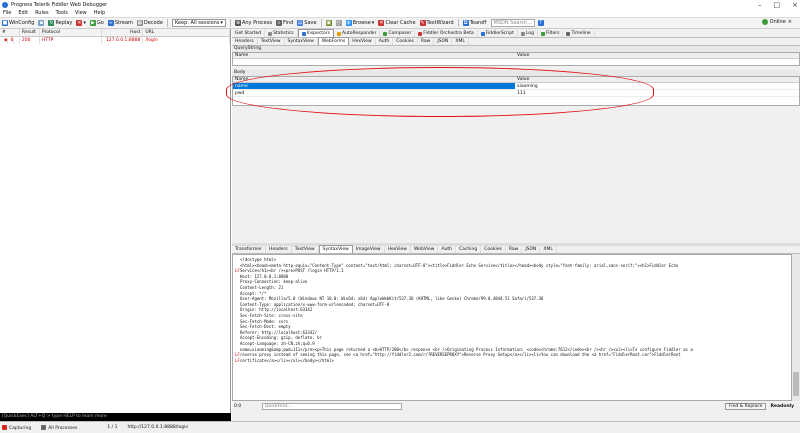 The image size is (800, 433). Describe the element at coordinates (385, 41) in the screenshot. I see `req-tab-auth: Auth` at that location.